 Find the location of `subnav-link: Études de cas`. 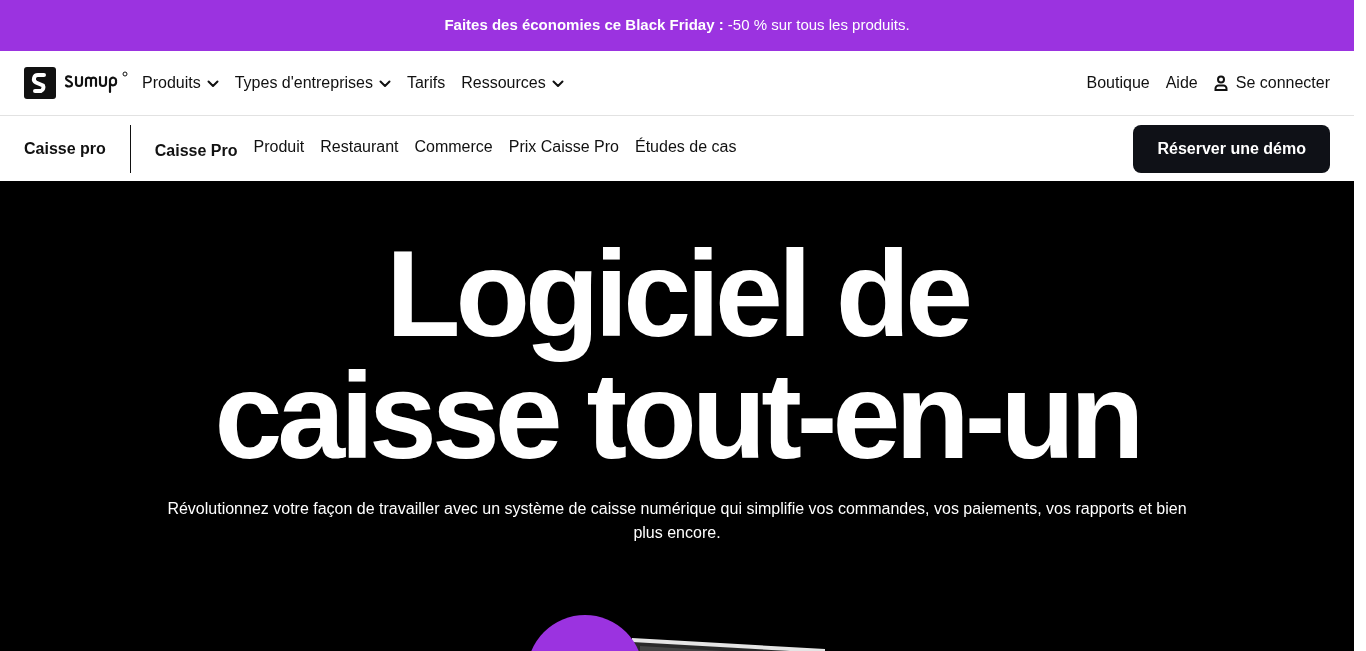

subnav-link: Études de cas is located at coordinates (686, 146).